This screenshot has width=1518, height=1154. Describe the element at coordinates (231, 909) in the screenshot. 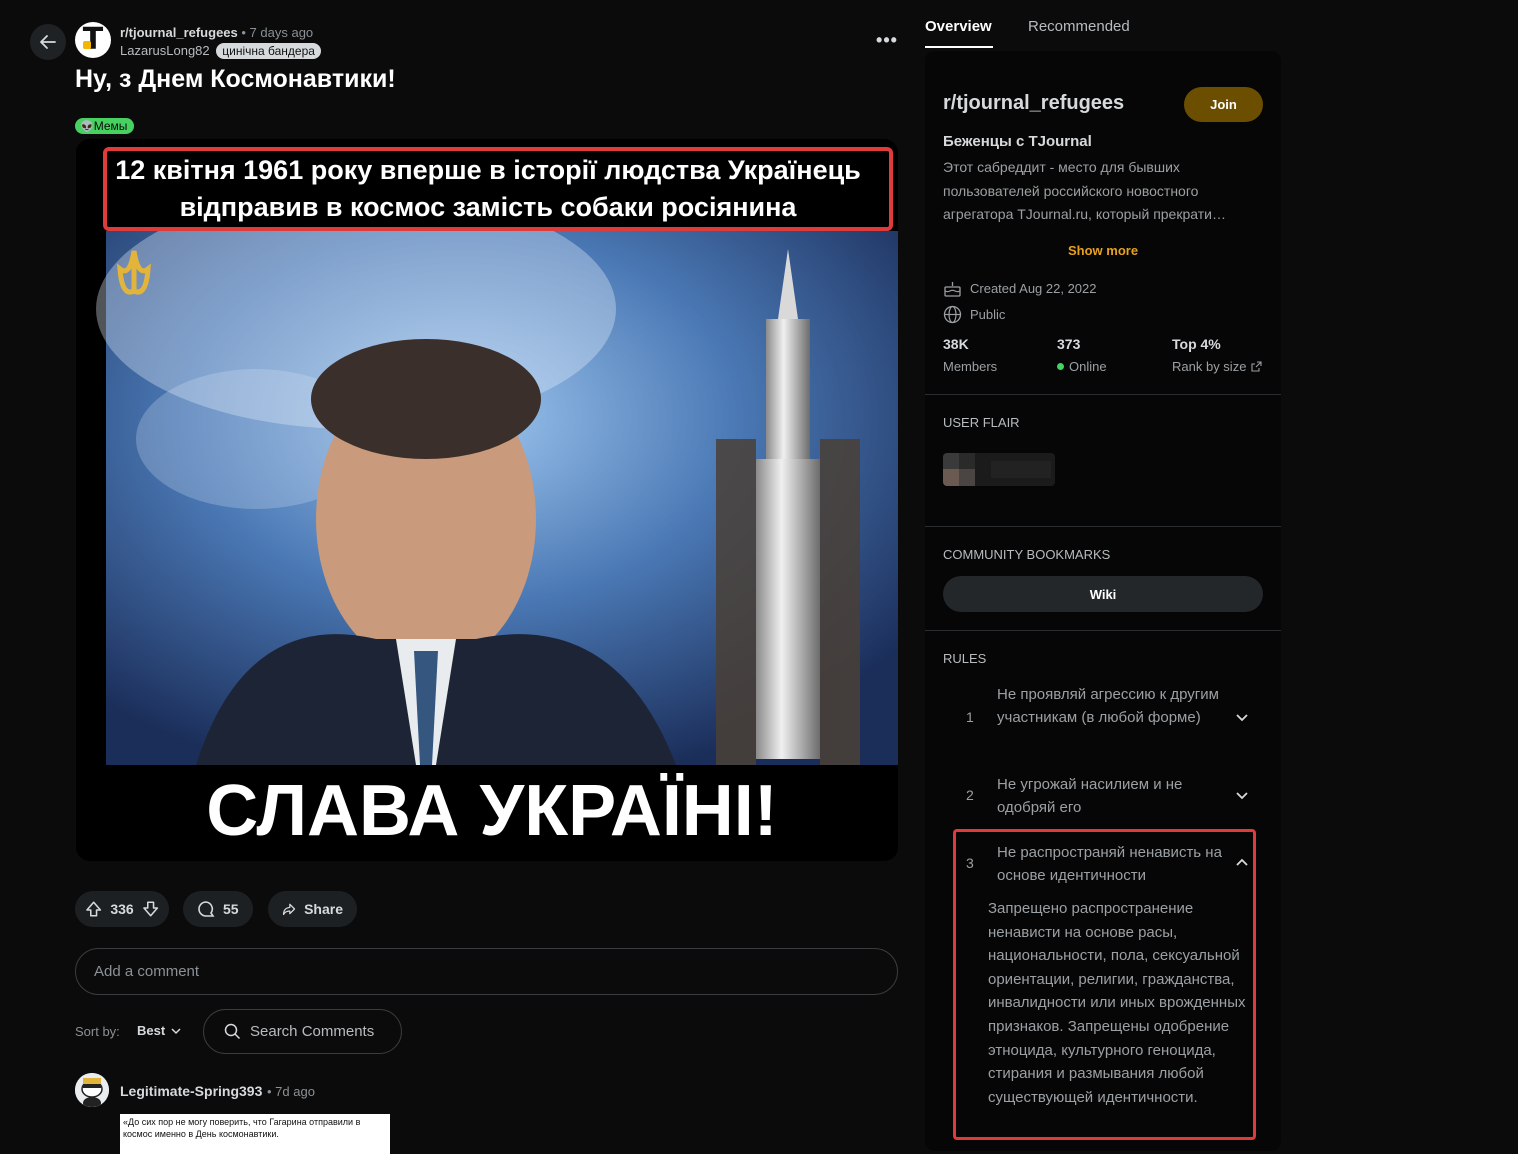

I see `comment-count: 55` at that location.